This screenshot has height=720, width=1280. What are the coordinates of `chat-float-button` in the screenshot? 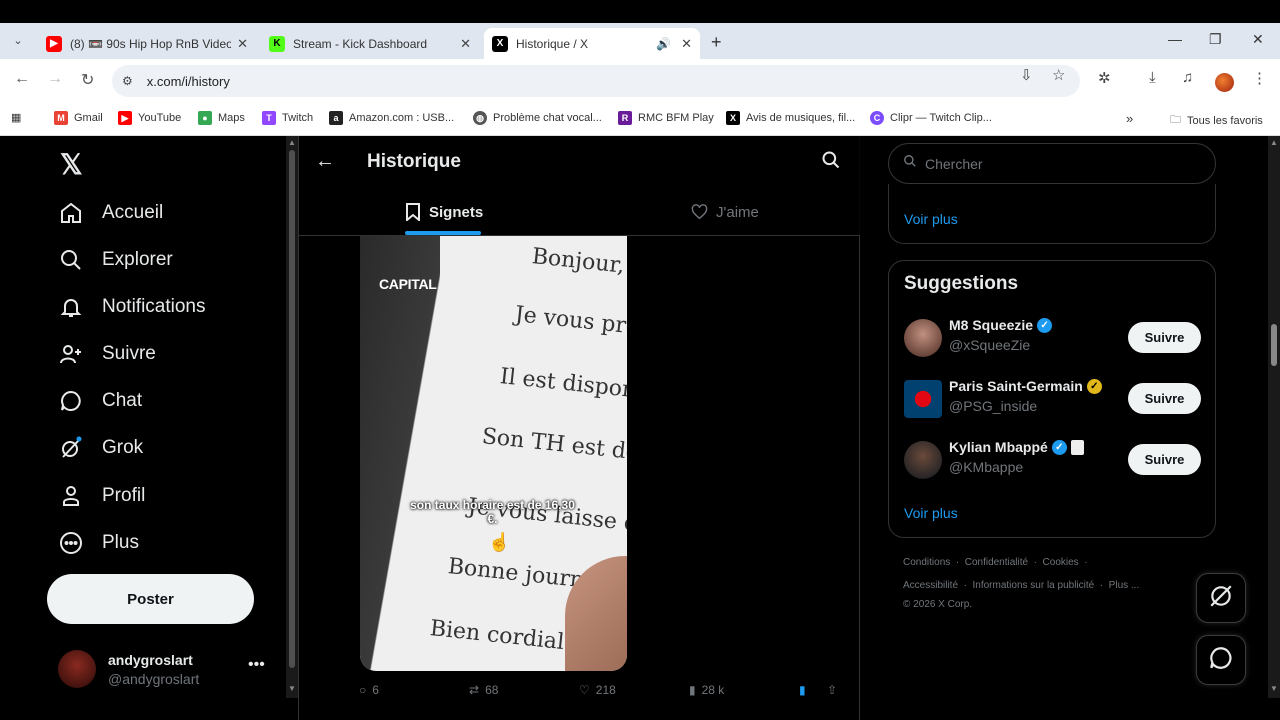 It's located at (1221, 660).